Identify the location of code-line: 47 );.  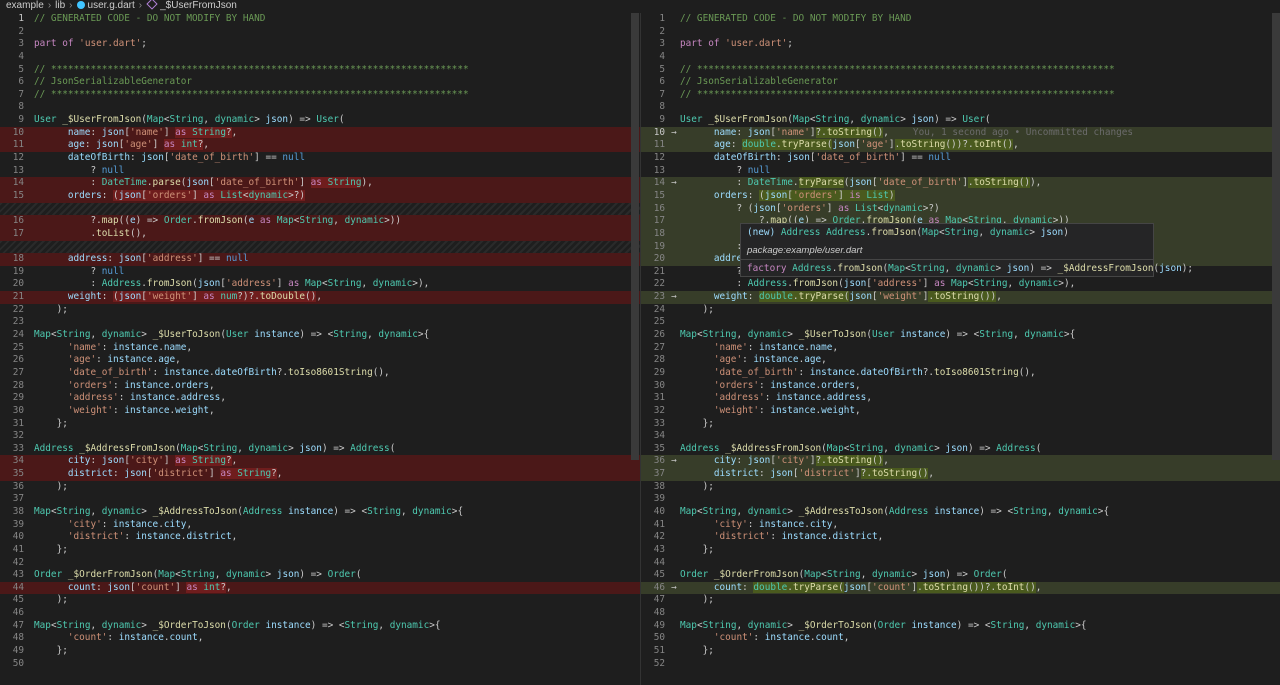
(960, 600).